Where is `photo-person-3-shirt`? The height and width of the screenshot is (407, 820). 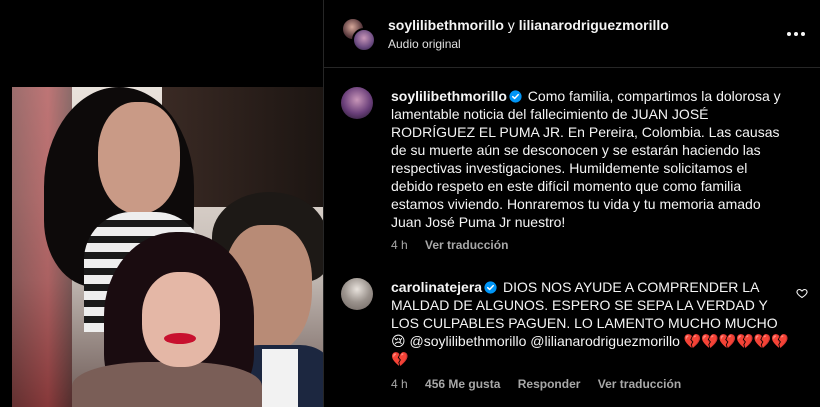
photo-person-3-shirt is located at coordinates (280, 378).